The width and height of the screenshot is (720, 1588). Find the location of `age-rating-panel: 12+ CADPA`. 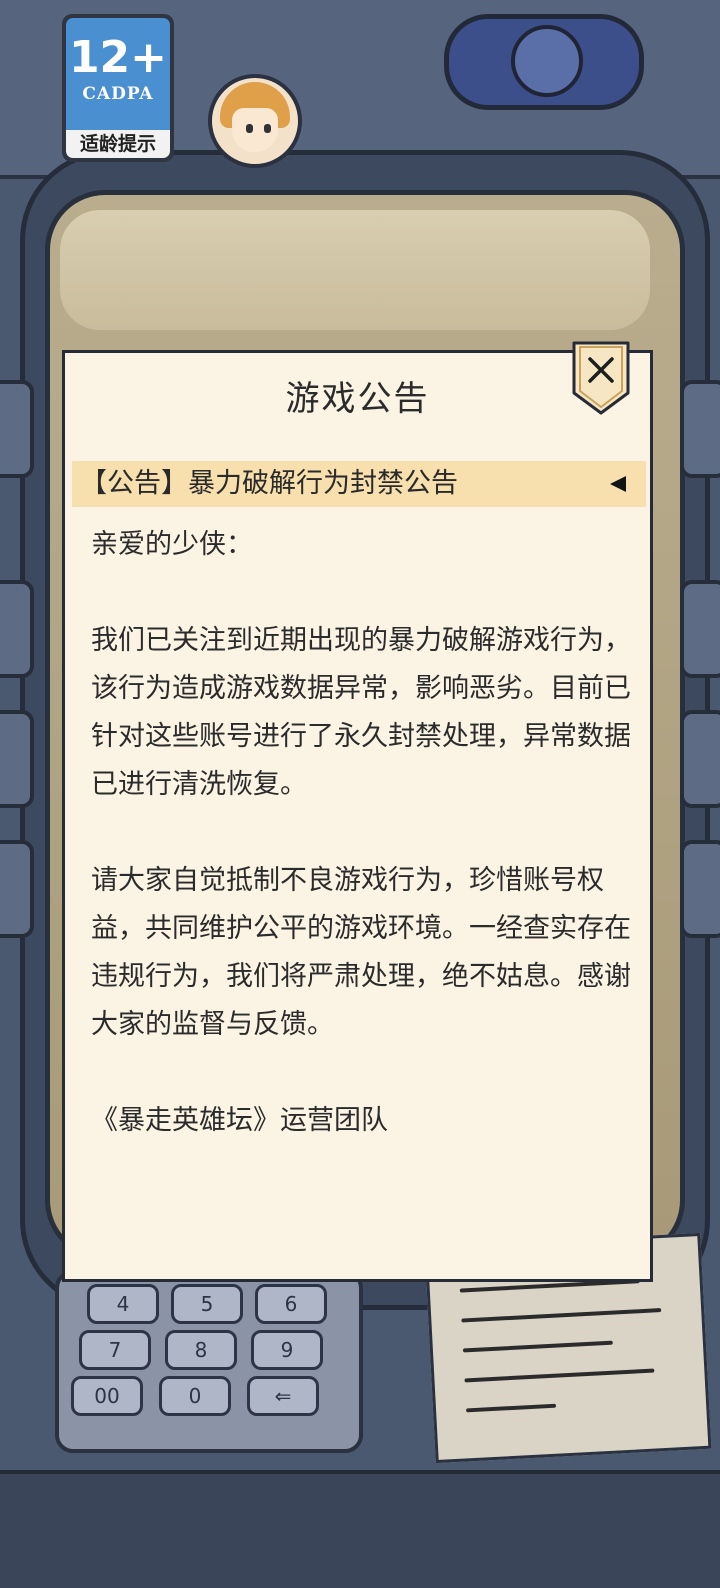

age-rating-panel: 12+ CADPA is located at coordinates (118, 74).